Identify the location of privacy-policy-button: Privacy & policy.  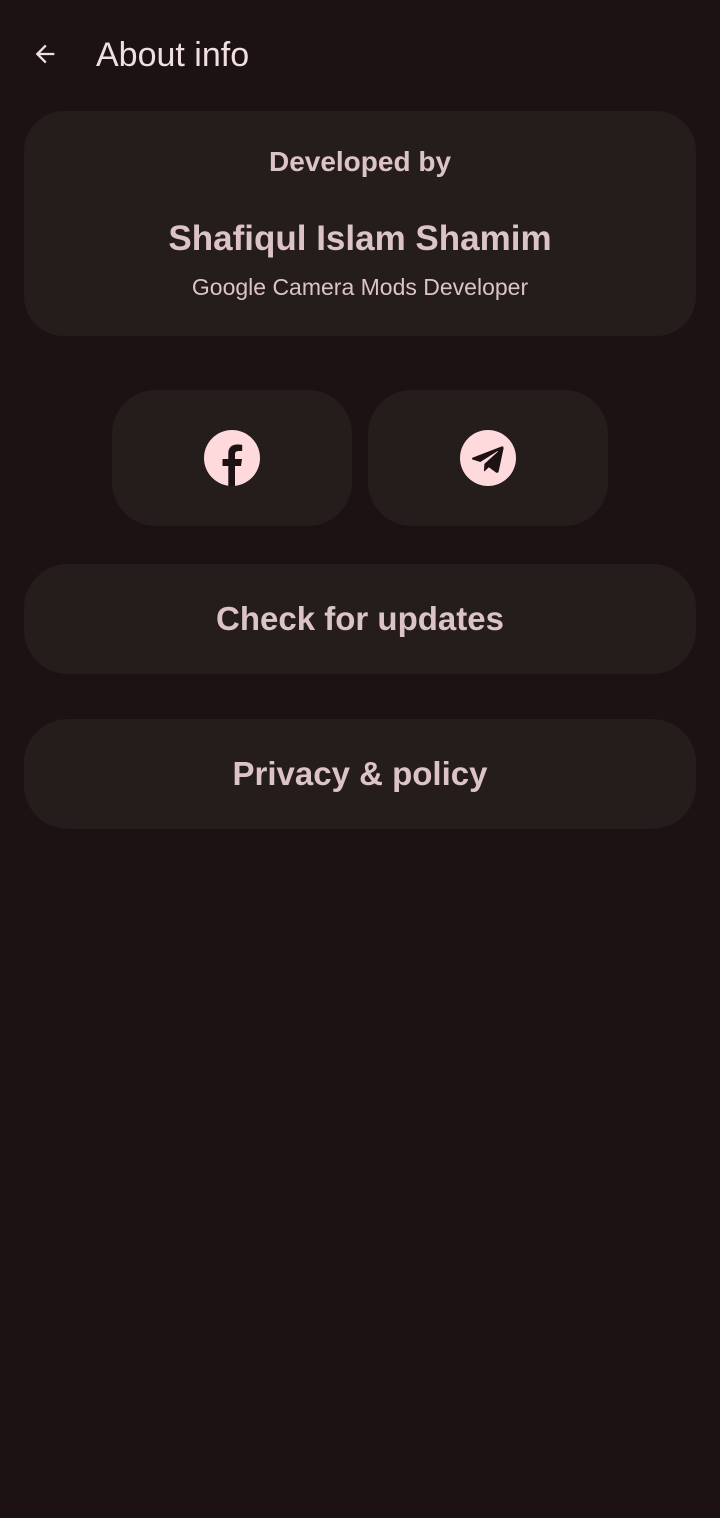
(360, 774).